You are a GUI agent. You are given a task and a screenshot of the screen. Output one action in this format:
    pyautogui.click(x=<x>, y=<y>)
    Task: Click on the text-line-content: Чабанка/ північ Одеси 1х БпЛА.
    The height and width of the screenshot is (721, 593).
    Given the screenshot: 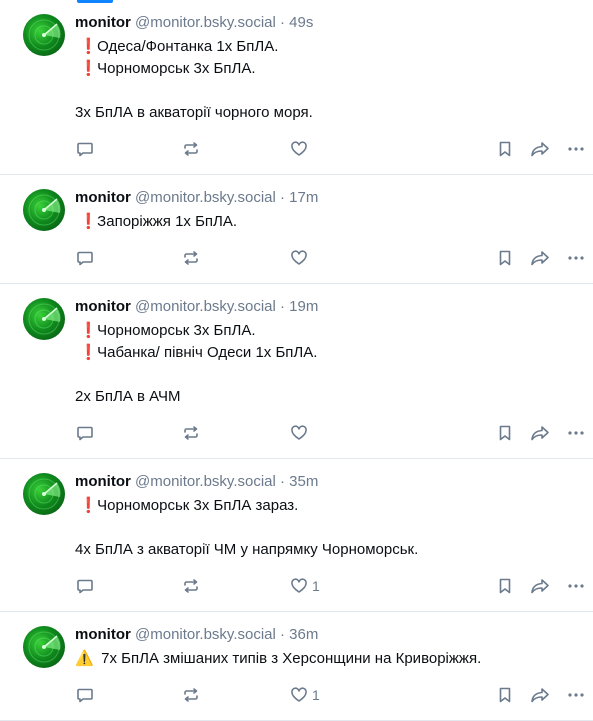 What is the action you would take?
    pyautogui.click(x=207, y=352)
    